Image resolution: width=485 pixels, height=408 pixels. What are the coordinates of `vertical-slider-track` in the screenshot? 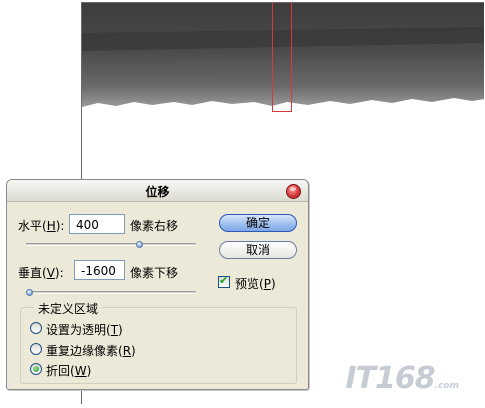 It's located at (111, 292).